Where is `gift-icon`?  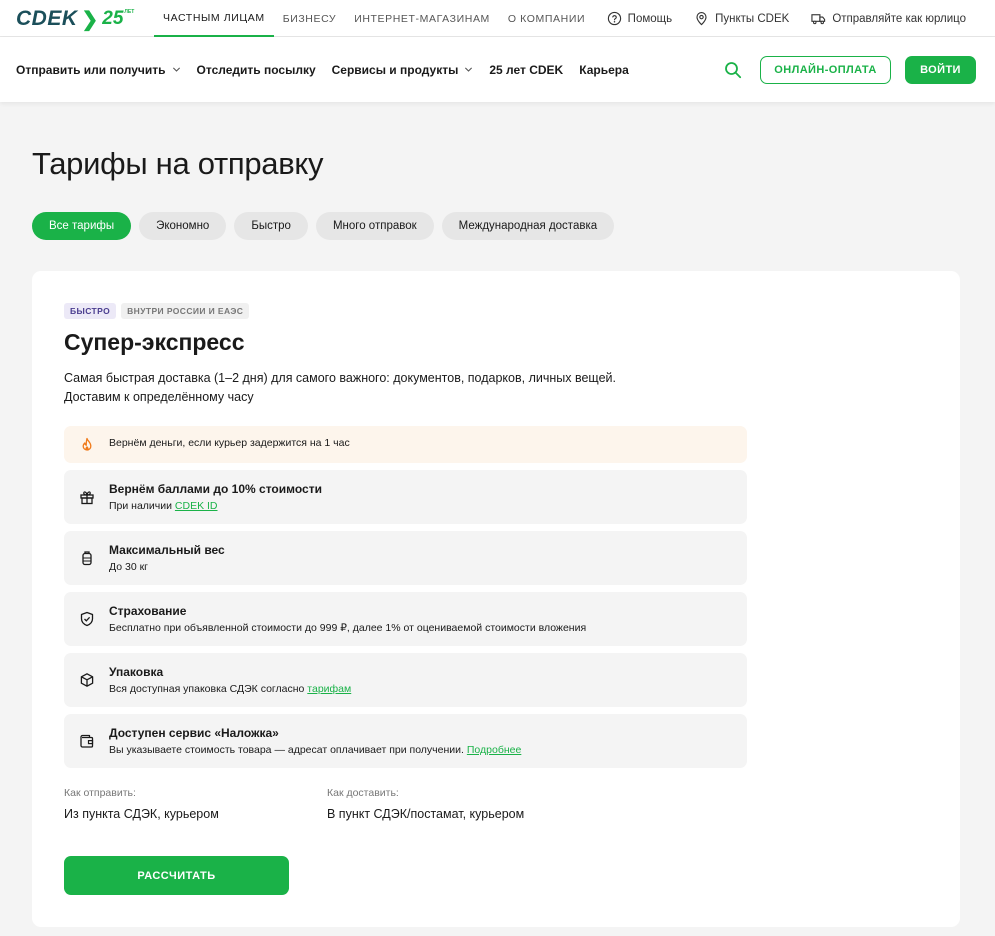
gift-icon is located at coordinates (87, 498).